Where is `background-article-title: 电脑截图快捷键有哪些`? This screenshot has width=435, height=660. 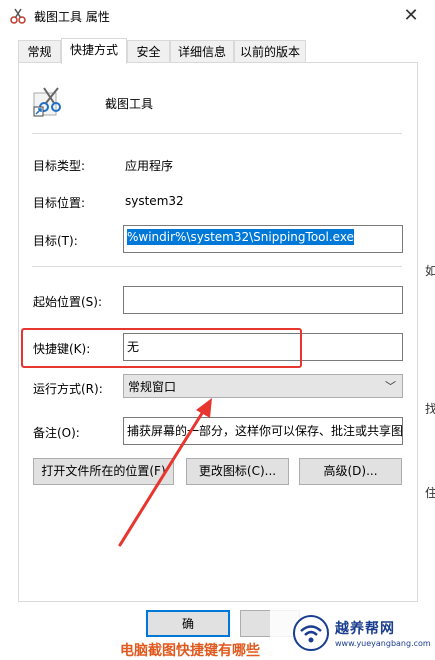 background-article-title: 电脑截图快捷键有哪些 is located at coordinates (190, 651).